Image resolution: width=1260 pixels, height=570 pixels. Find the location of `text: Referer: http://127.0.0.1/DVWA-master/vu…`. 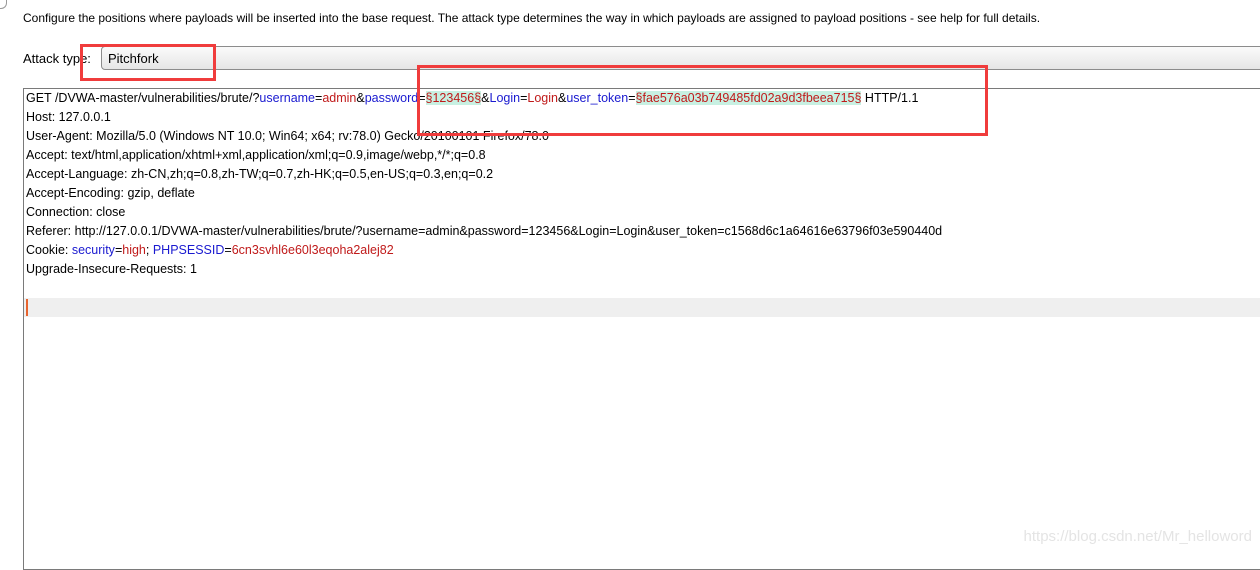

text: Referer: http://127.0.0.1/DVWA-master/vu… is located at coordinates (484, 231).